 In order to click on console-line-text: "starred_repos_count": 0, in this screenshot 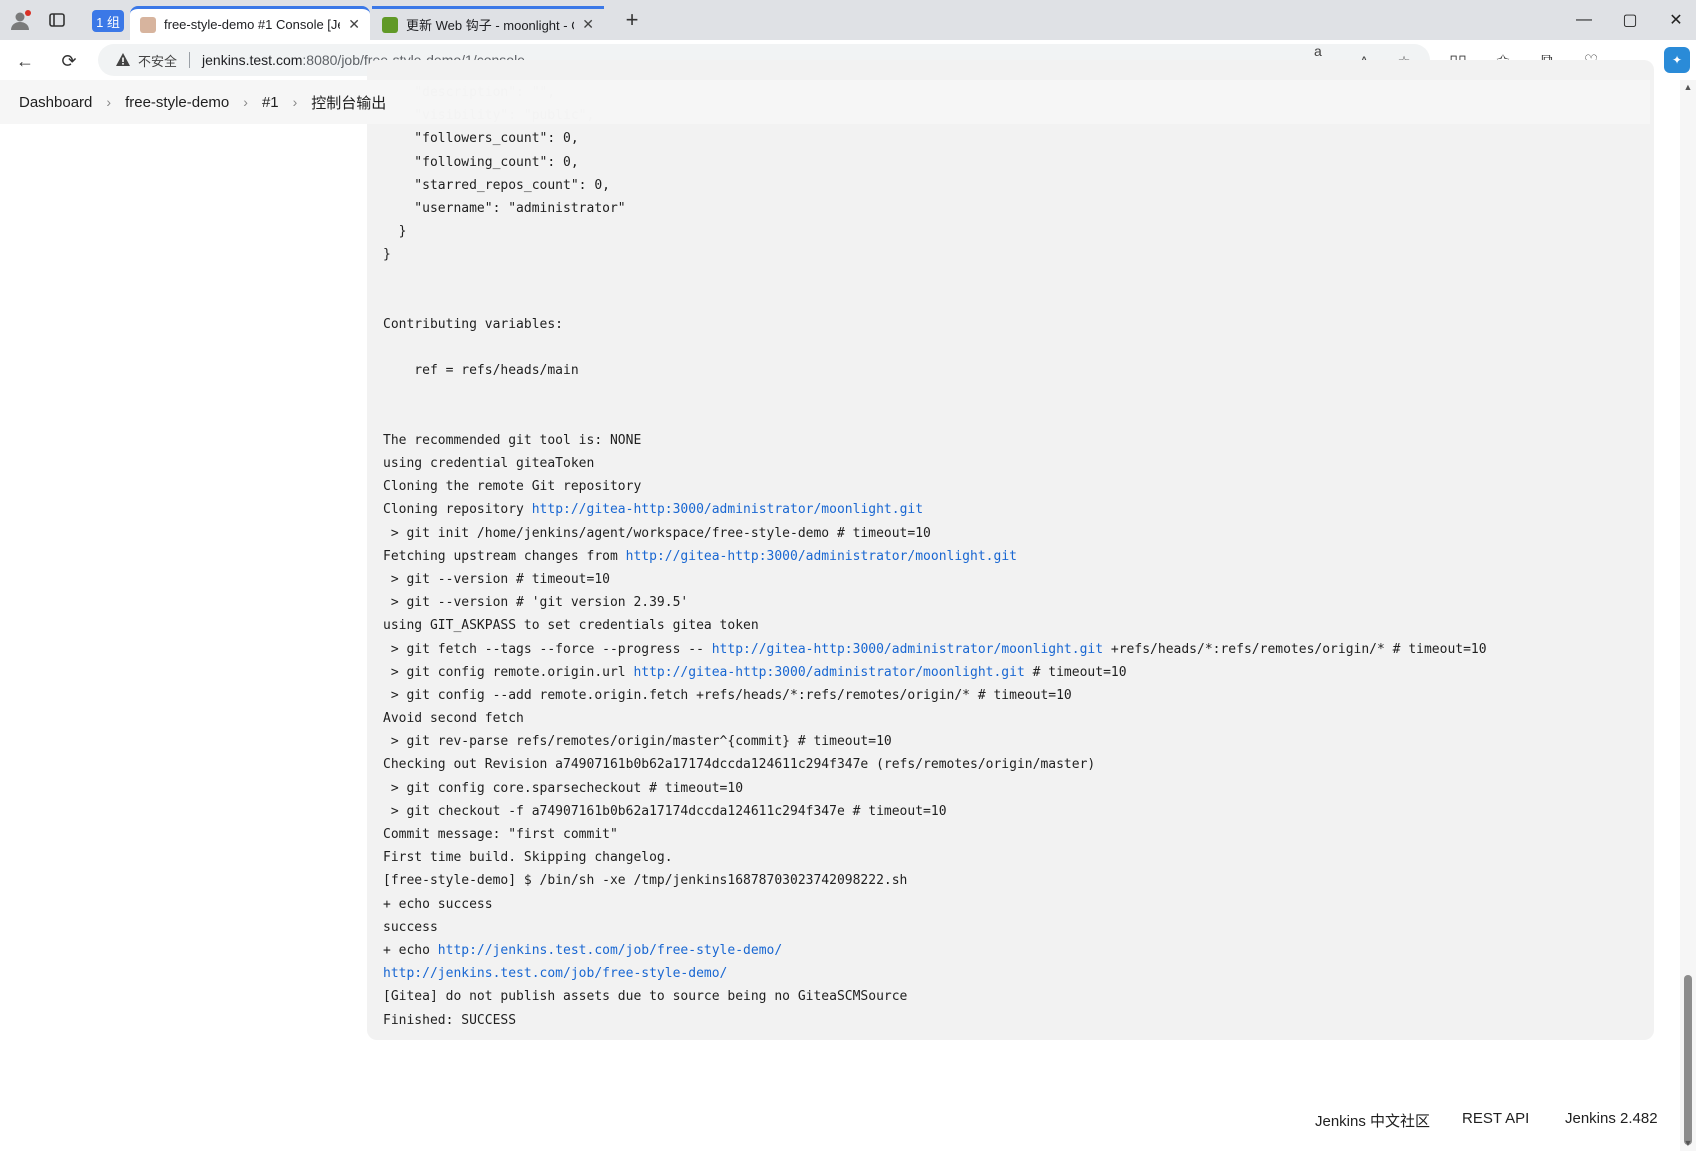, I will do `click(496, 185)`.